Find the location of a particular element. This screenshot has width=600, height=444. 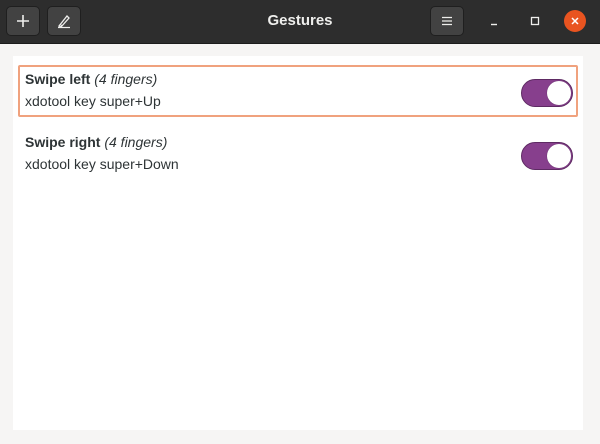

gesture-heading: Swipe right (4 fingers) is located at coordinates (96, 142).